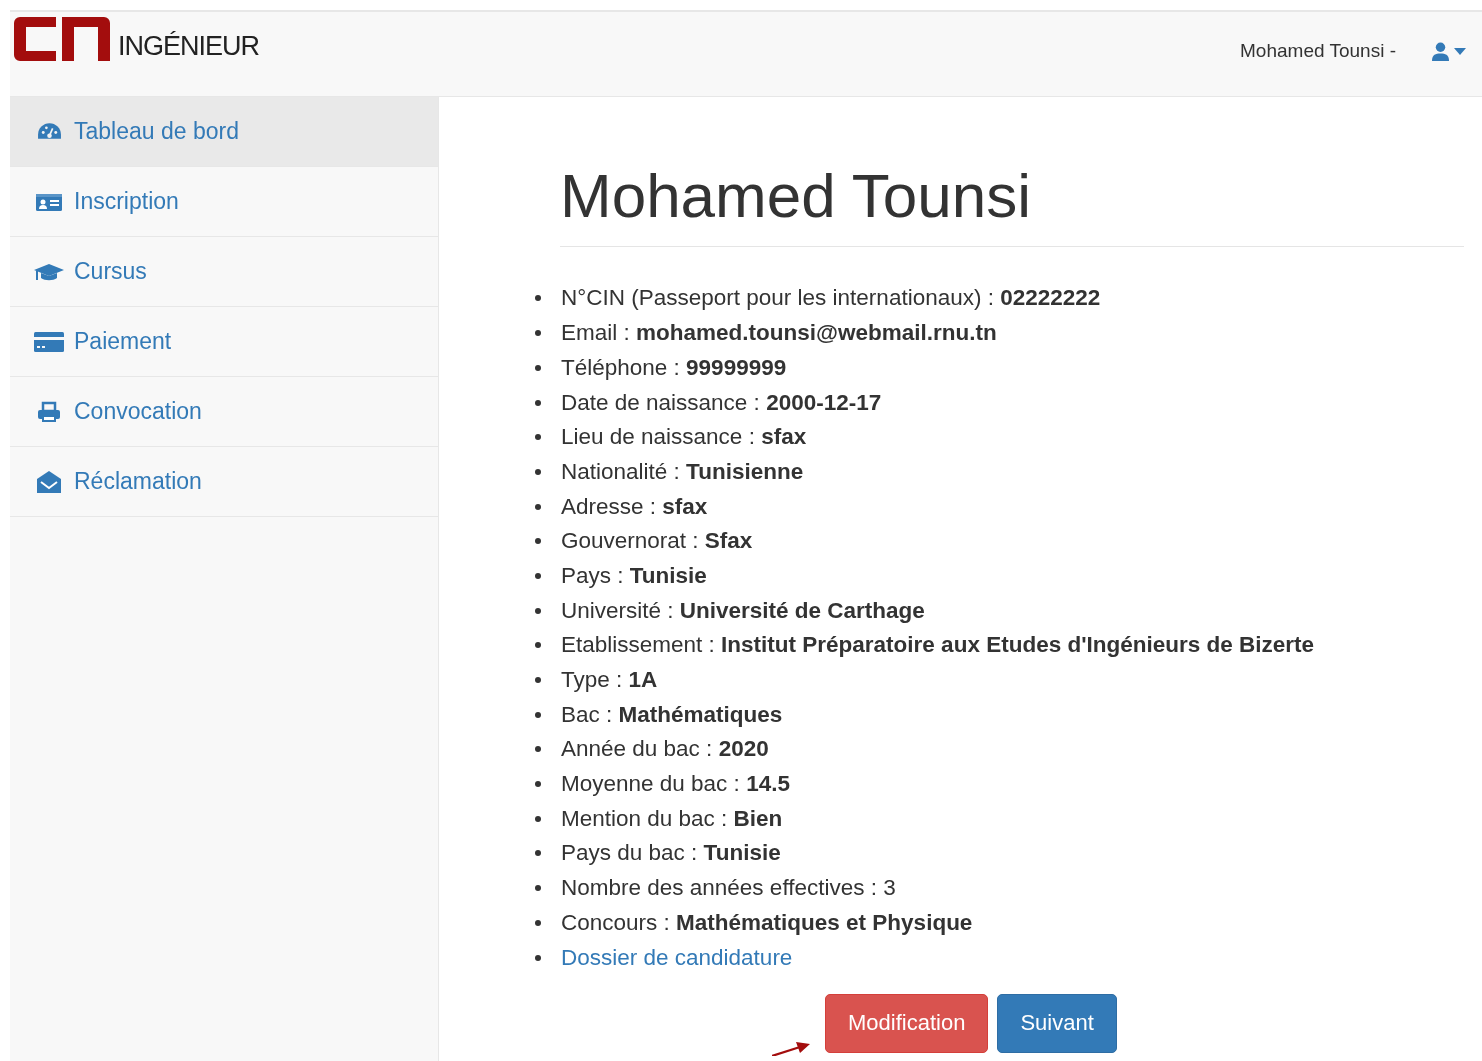  I want to click on detail-text: Lieu de naissance : sfax, so click(684, 437).